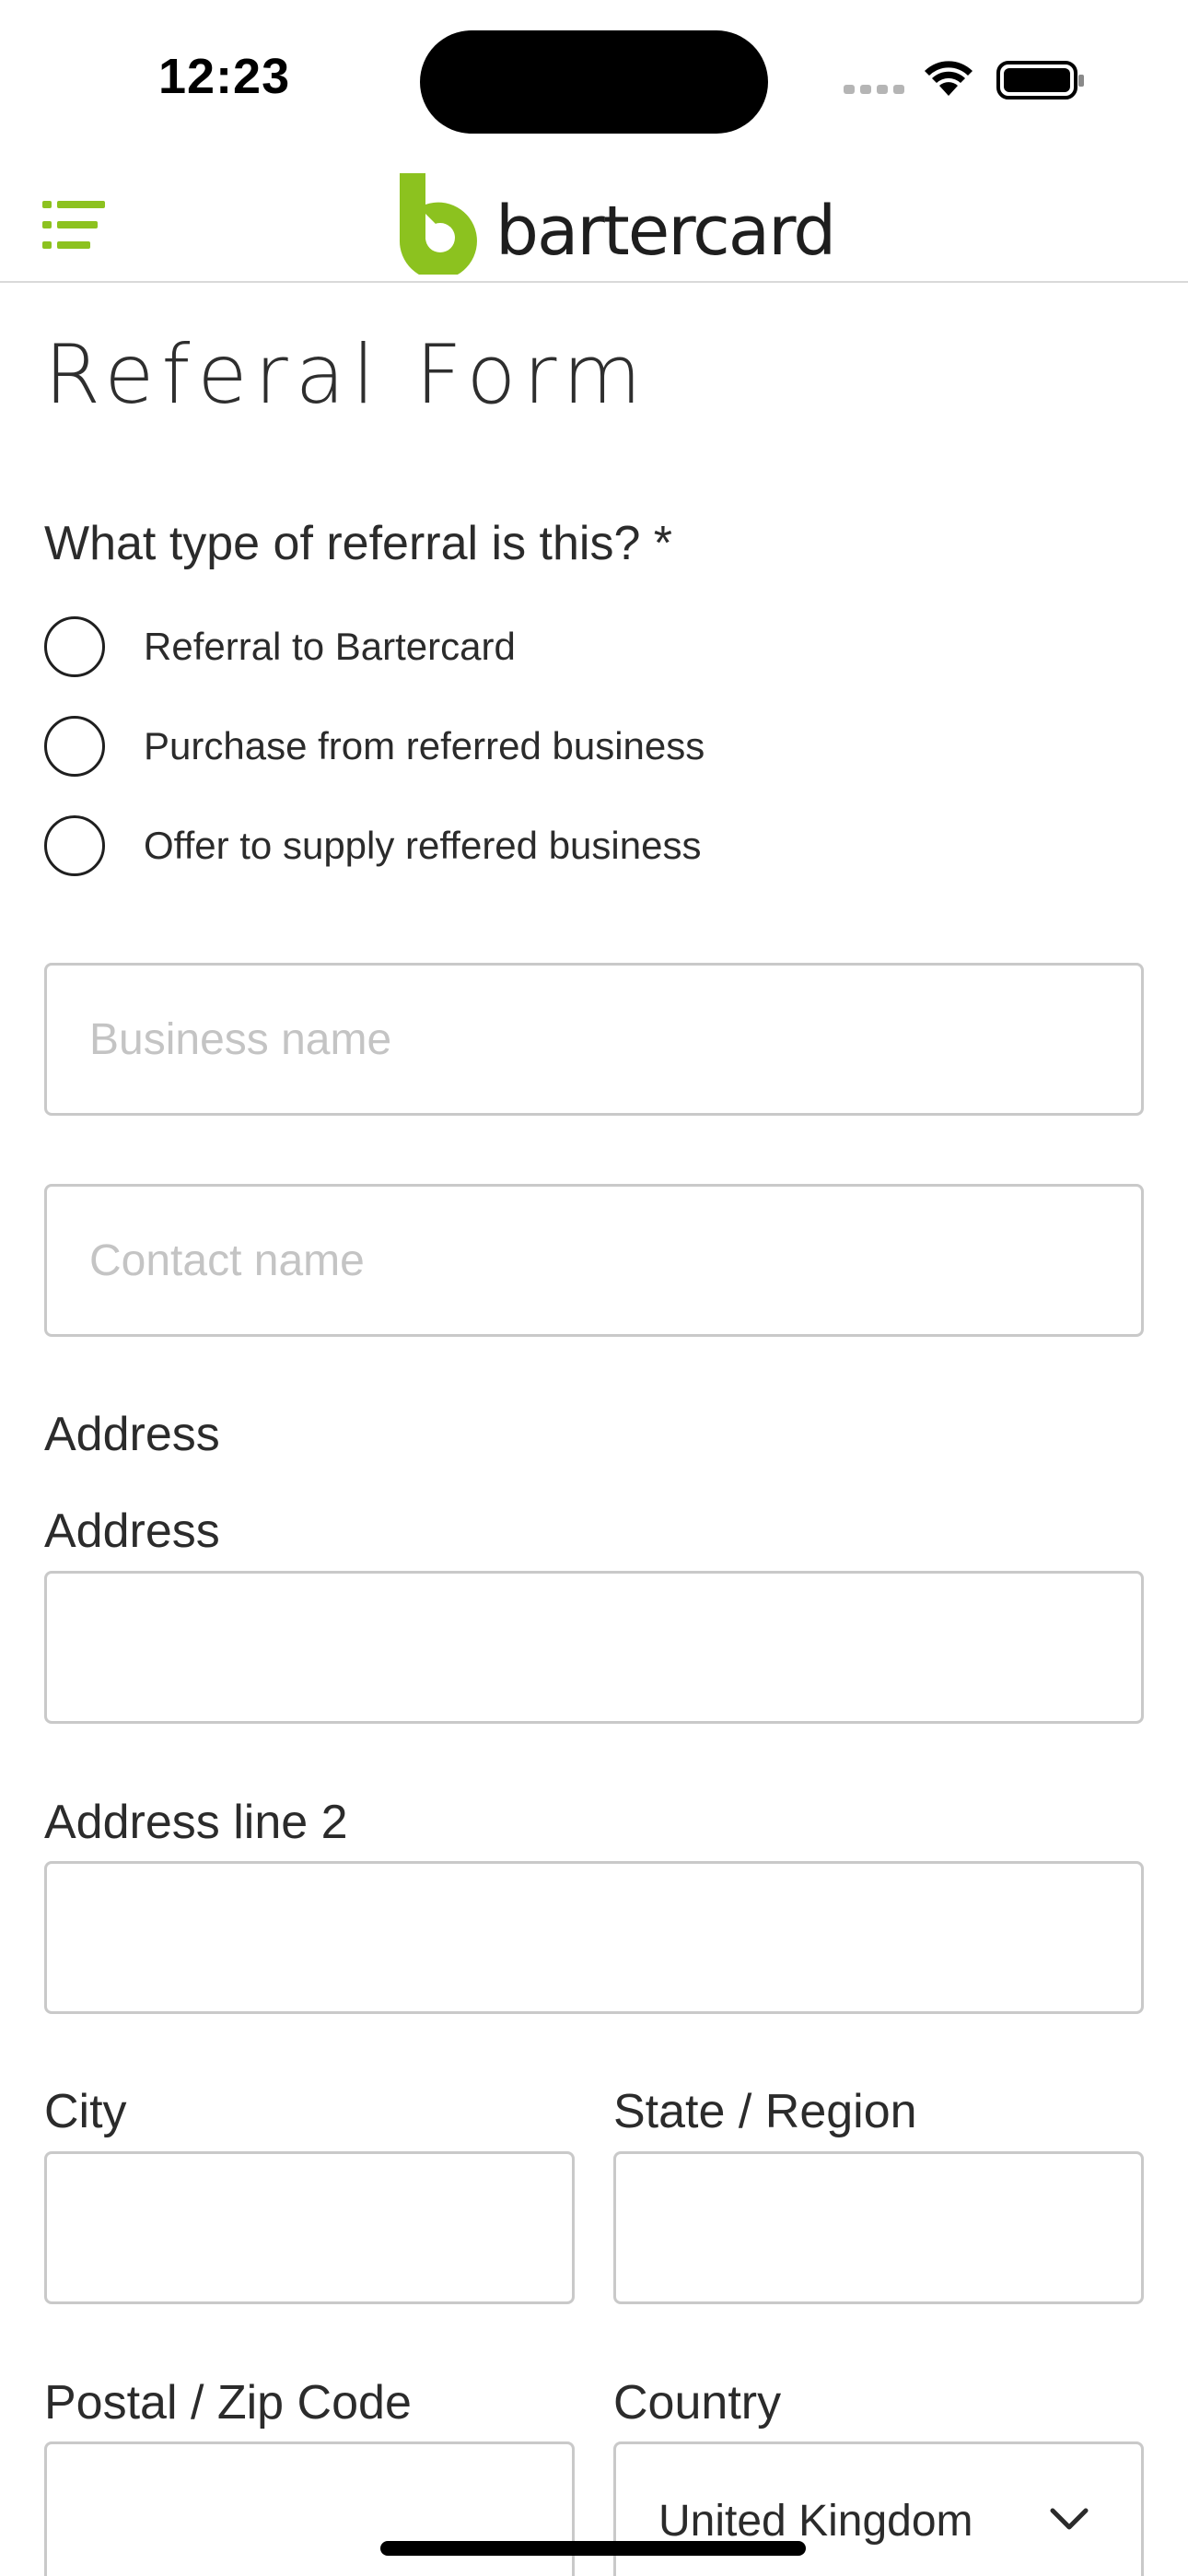 Image resolution: width=1188 pixels, height=2576 pixels. What do you see at coordinates (874, 89) in the screenshot?
I see `cellular-signal-icon` at bounding box center [874, 89].